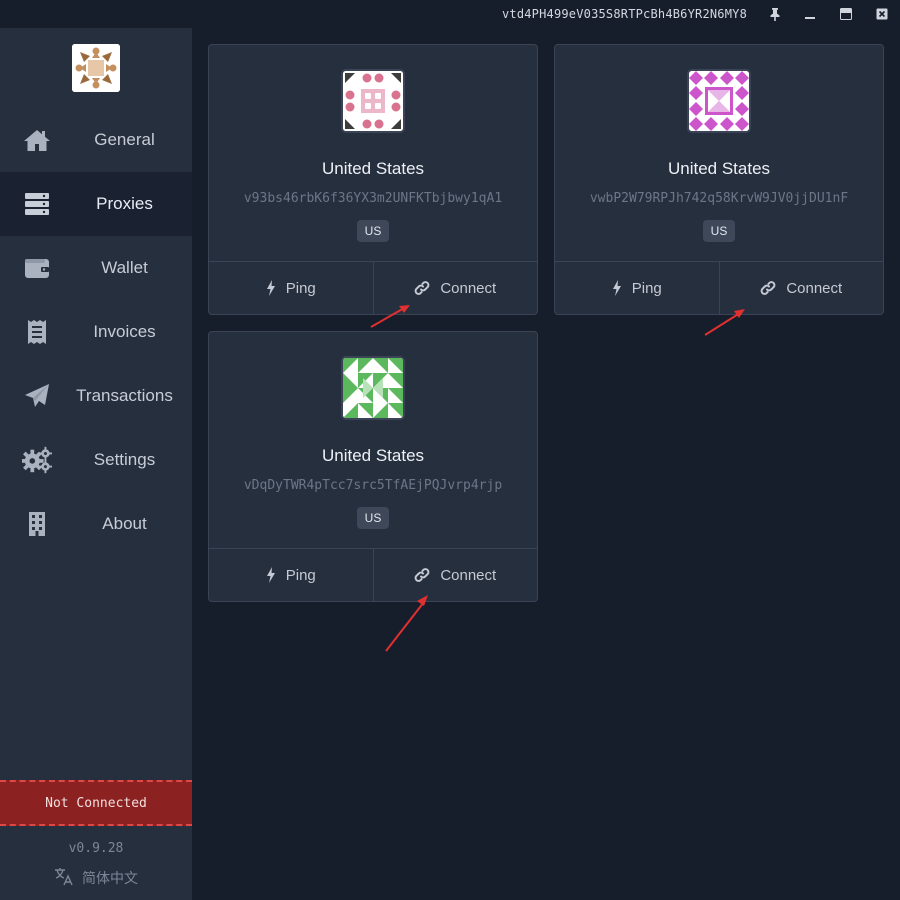 This screenshot has height=900, width=900. Describe the element at coordinates (96, 848) in the screenshot. I see `app-version: v0.9.28` at that location.